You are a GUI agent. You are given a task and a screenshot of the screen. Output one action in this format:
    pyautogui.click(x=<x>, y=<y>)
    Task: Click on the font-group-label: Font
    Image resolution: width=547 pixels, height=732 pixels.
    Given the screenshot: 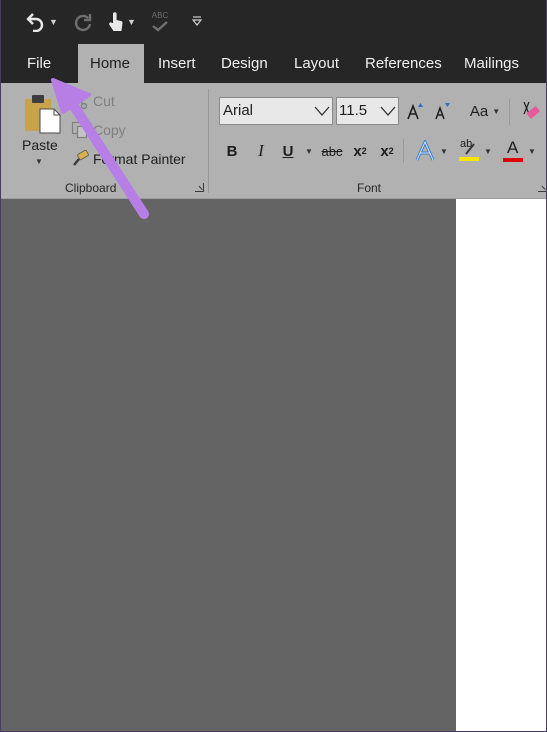 What is the action you would take?
    pyautogui.click(x=369, y=188)
    